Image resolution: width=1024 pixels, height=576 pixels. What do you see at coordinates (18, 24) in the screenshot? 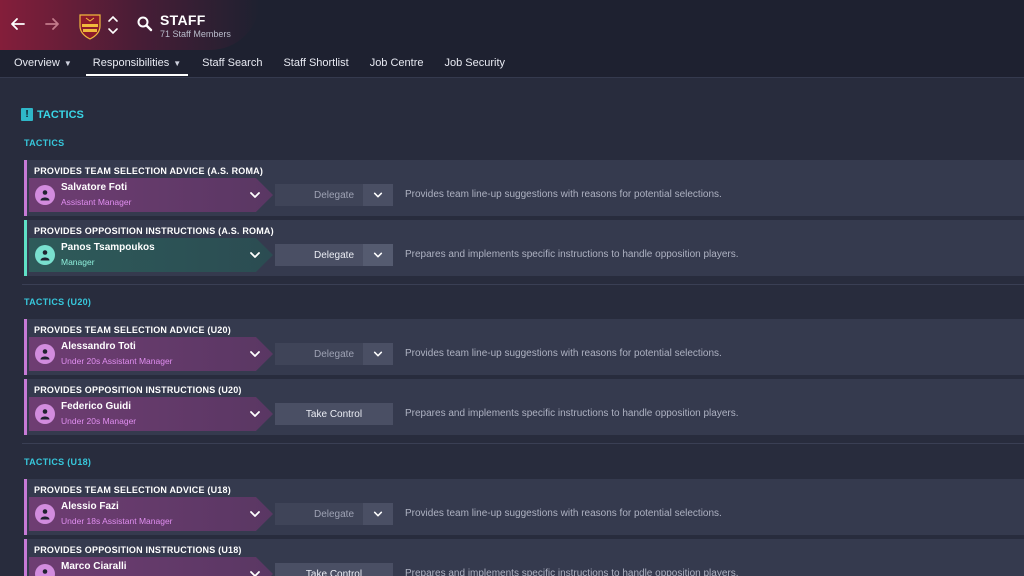
I see `back-arrow-icon` at bounding box center [18, 24].